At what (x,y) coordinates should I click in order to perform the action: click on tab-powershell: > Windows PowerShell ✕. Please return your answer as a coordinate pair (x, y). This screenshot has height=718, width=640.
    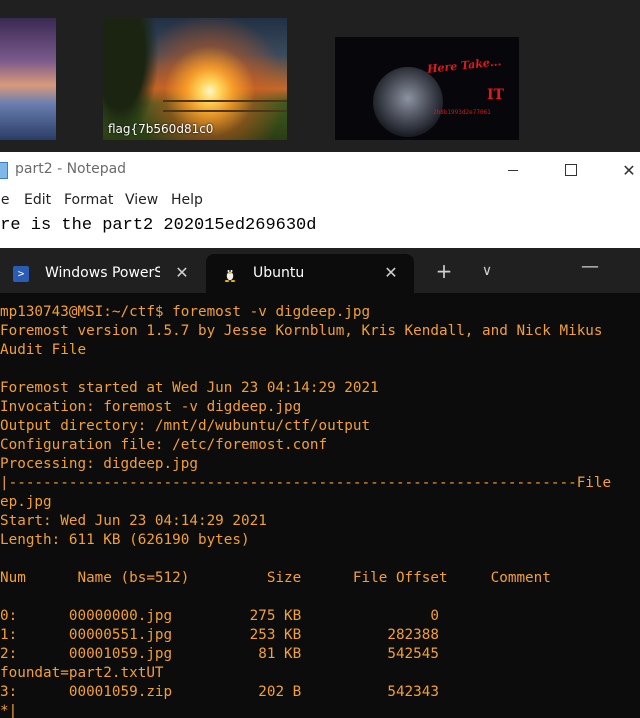
    Looking at the image, I should click on (103, 273).